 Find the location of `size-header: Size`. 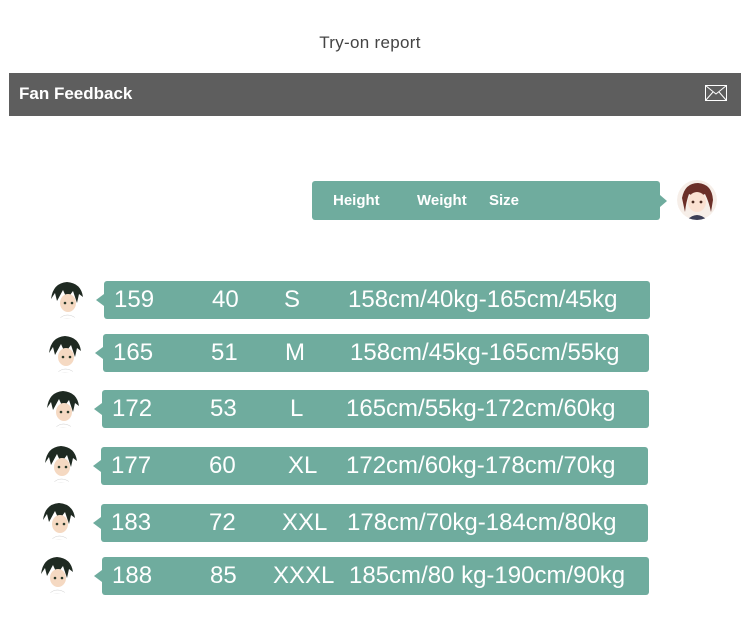

size-header: Size is located at coordinates (504, 200).